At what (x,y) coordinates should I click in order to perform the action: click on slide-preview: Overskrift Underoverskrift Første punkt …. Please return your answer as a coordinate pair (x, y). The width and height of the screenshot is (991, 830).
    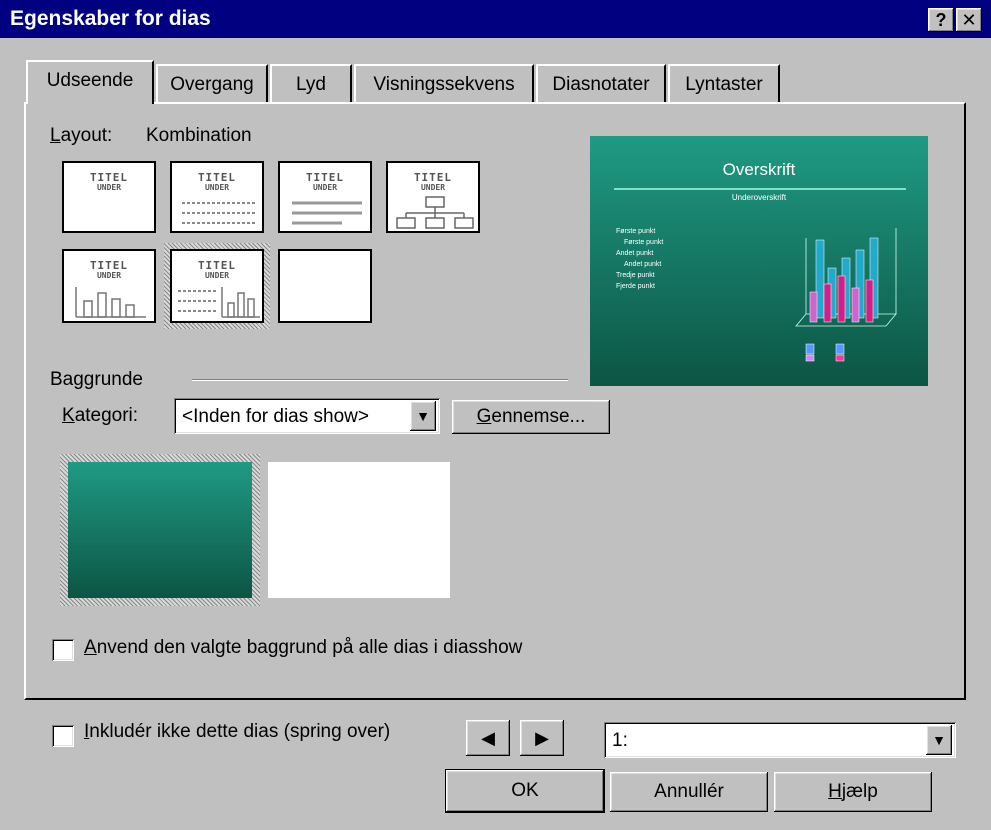
    Looking at the image, I should click on (759, 261).